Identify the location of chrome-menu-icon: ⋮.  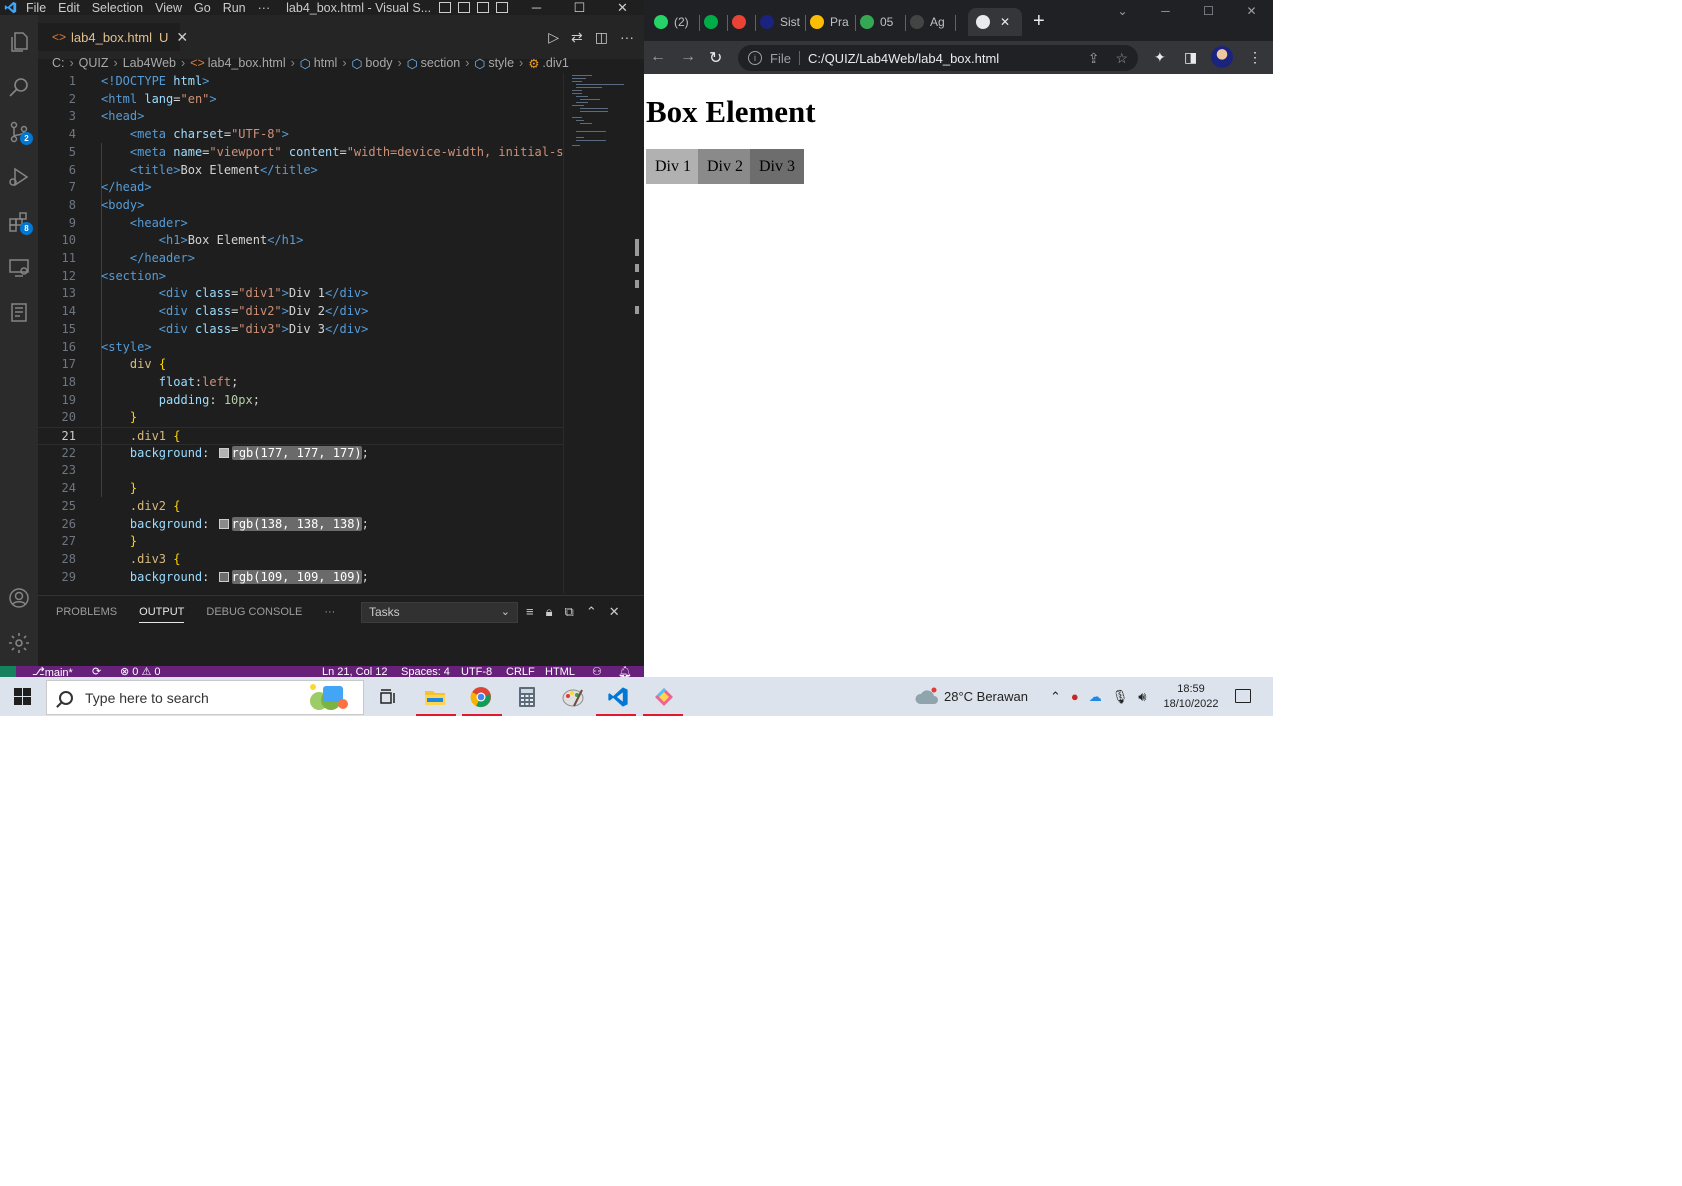
(1255, 57).